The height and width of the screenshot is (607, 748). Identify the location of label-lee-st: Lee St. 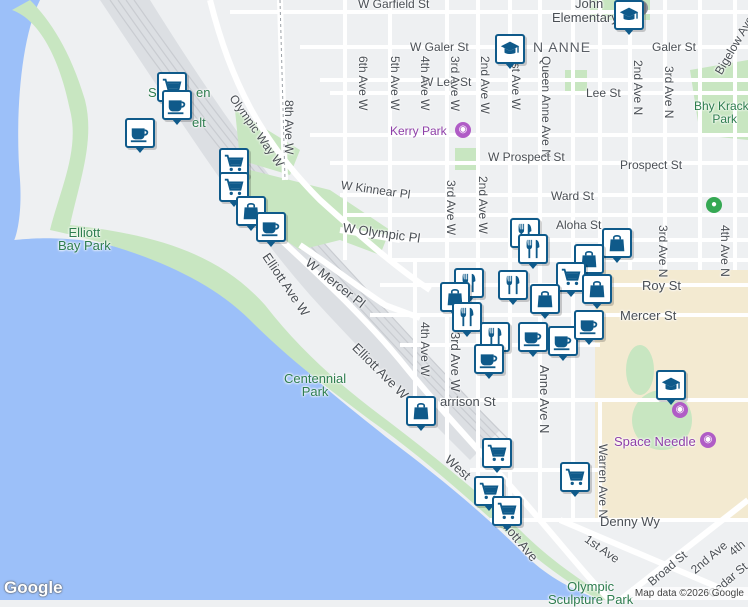
(603, 93).